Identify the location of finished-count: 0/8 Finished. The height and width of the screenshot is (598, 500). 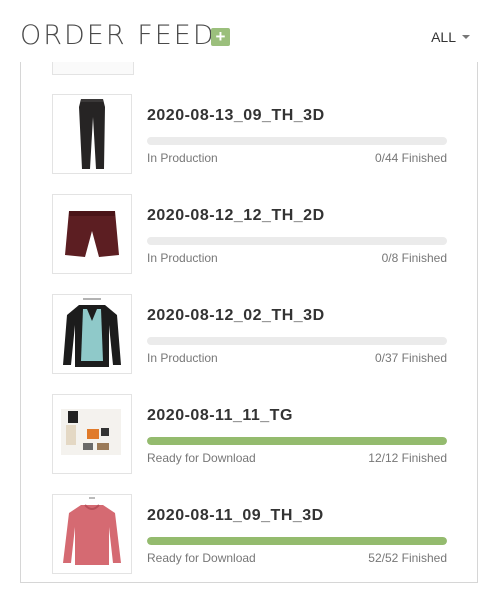
(414, 258).